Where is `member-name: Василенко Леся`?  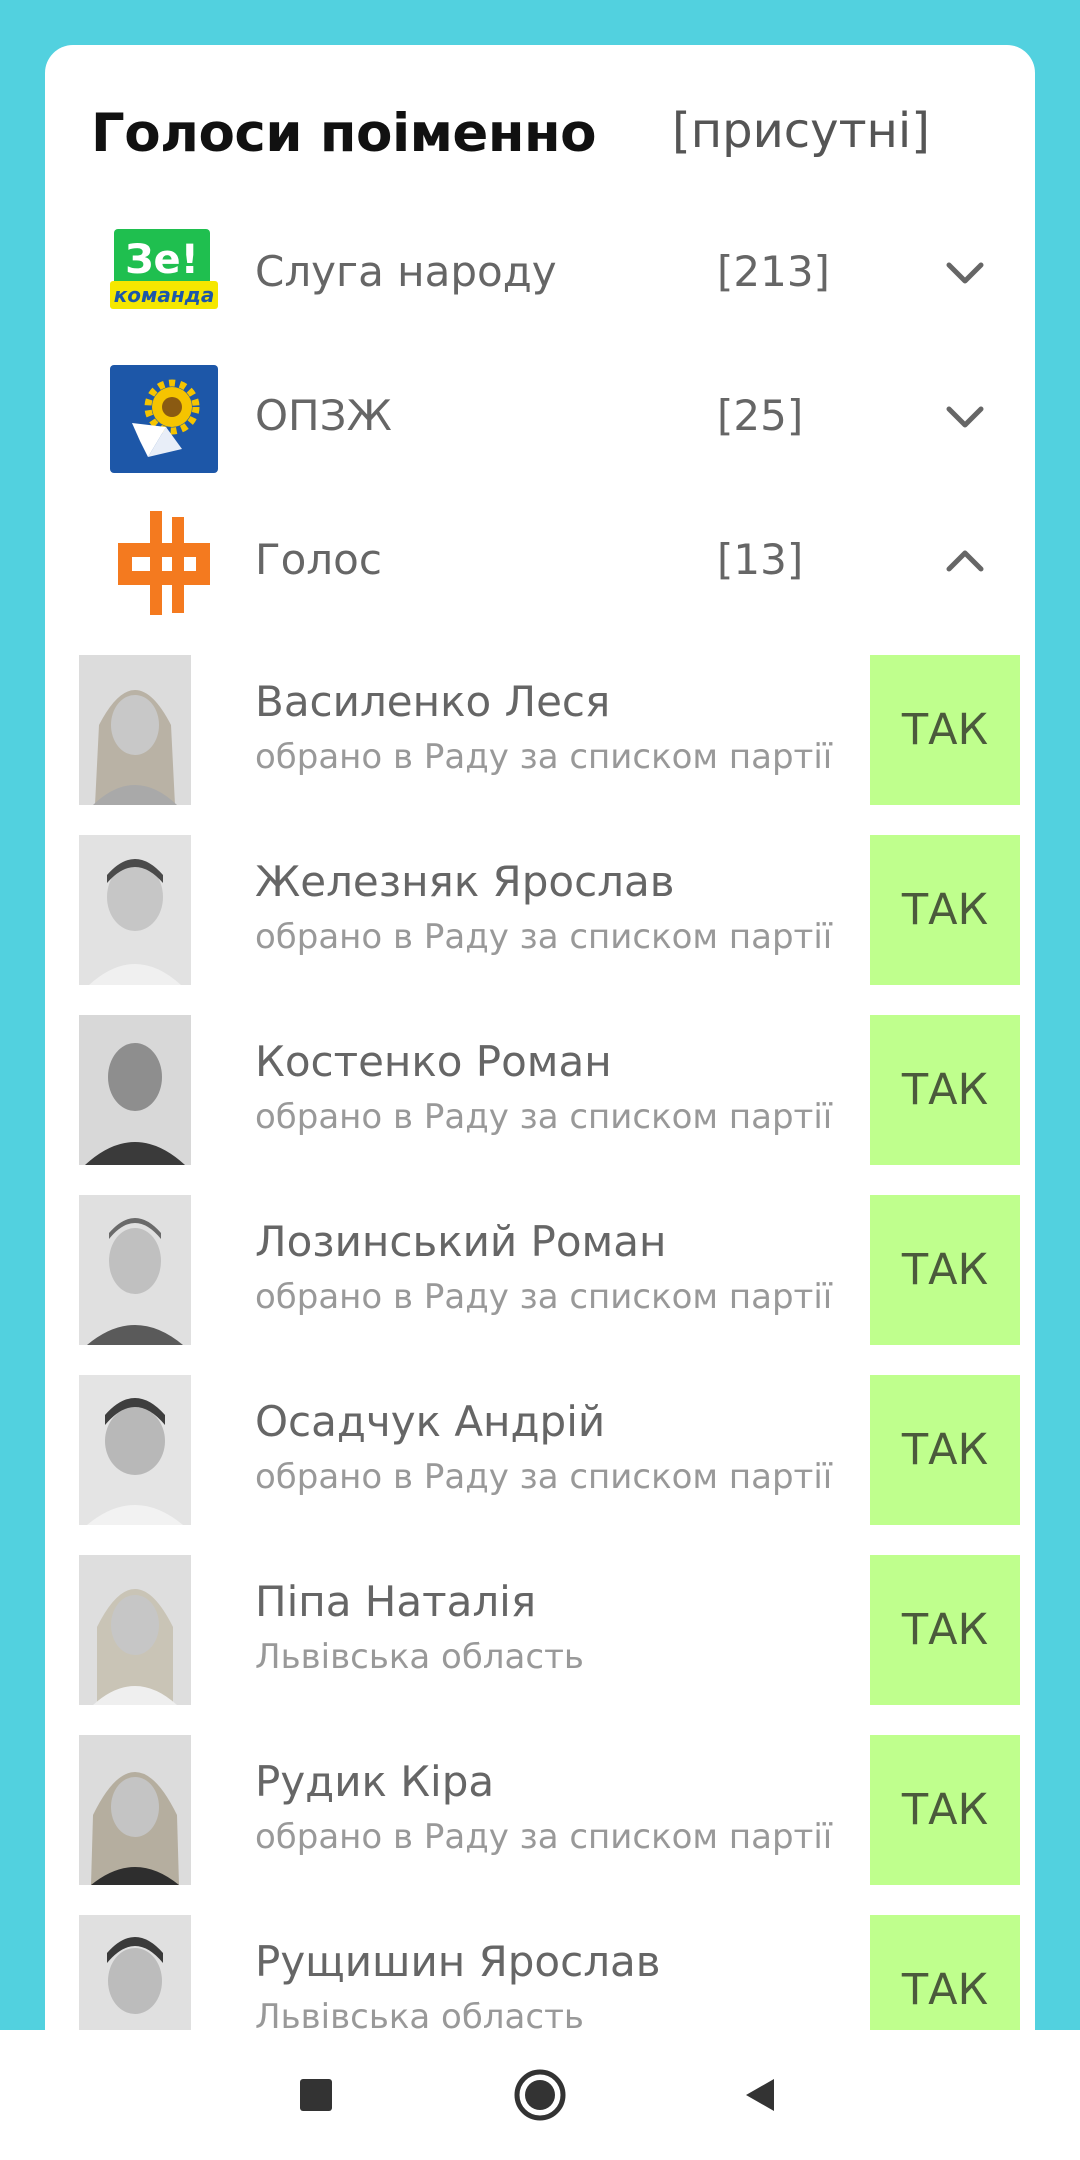 member-name: Василенко Леся is located at coordinates (433, 701).